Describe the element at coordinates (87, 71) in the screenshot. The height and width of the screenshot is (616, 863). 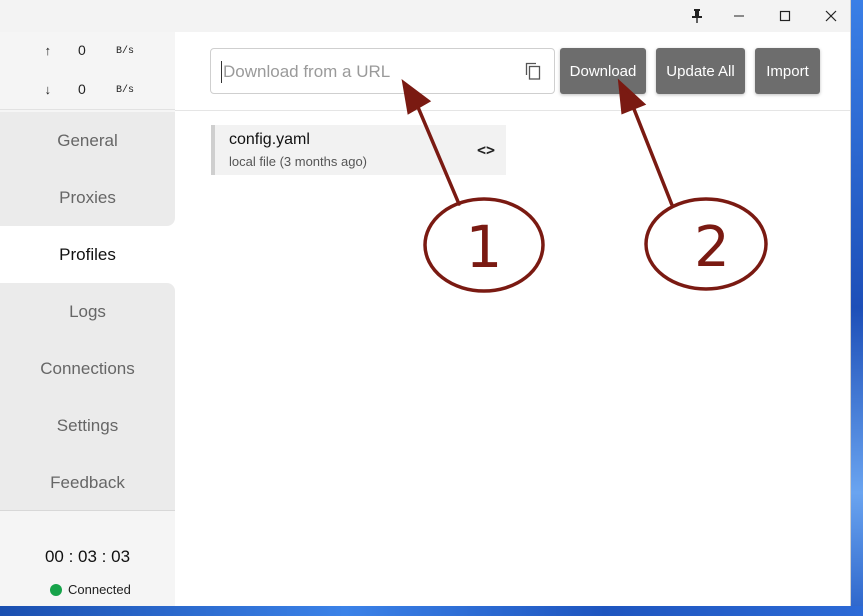
I see `traffic-monitor: ↑ 0 B/s ↓ 0 B/s` at that location.